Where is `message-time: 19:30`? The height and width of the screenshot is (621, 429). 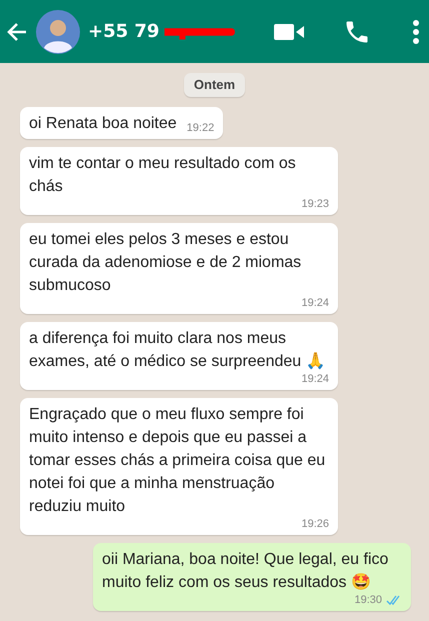 message-time: 19:30 is located at coordinates (368, 600).